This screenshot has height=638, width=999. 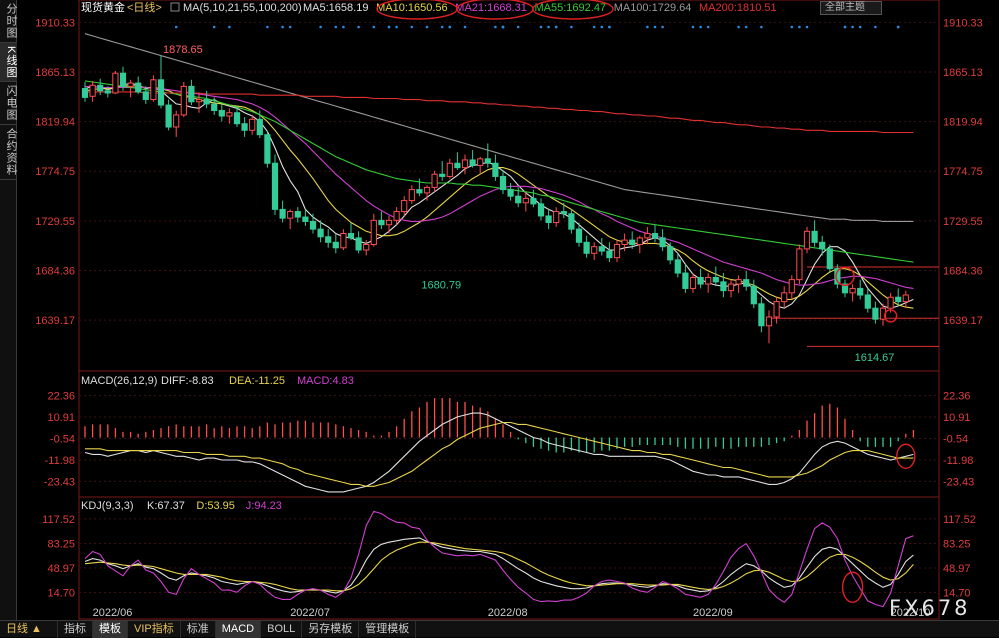 What do you see at coordinates (61, 397) in the screenshot?
I see `macd-ytick-left: 22.36` at bounding box center [61, 397].